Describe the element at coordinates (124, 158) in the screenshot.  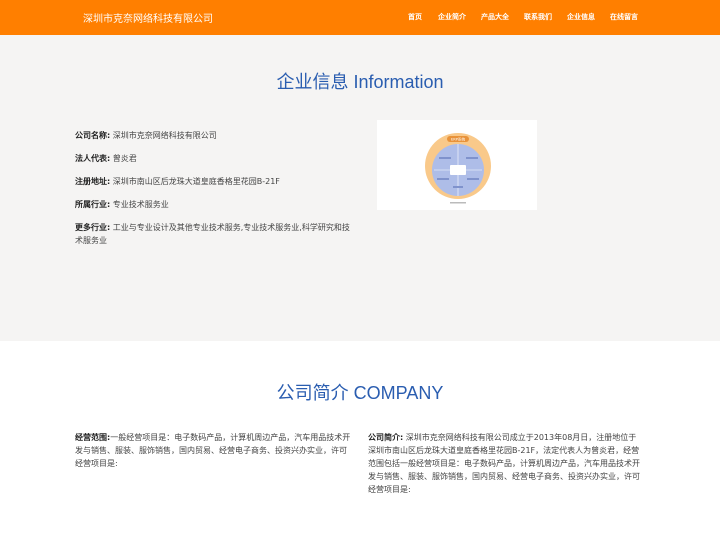
I see `info-value: 曾炎君` at that location.